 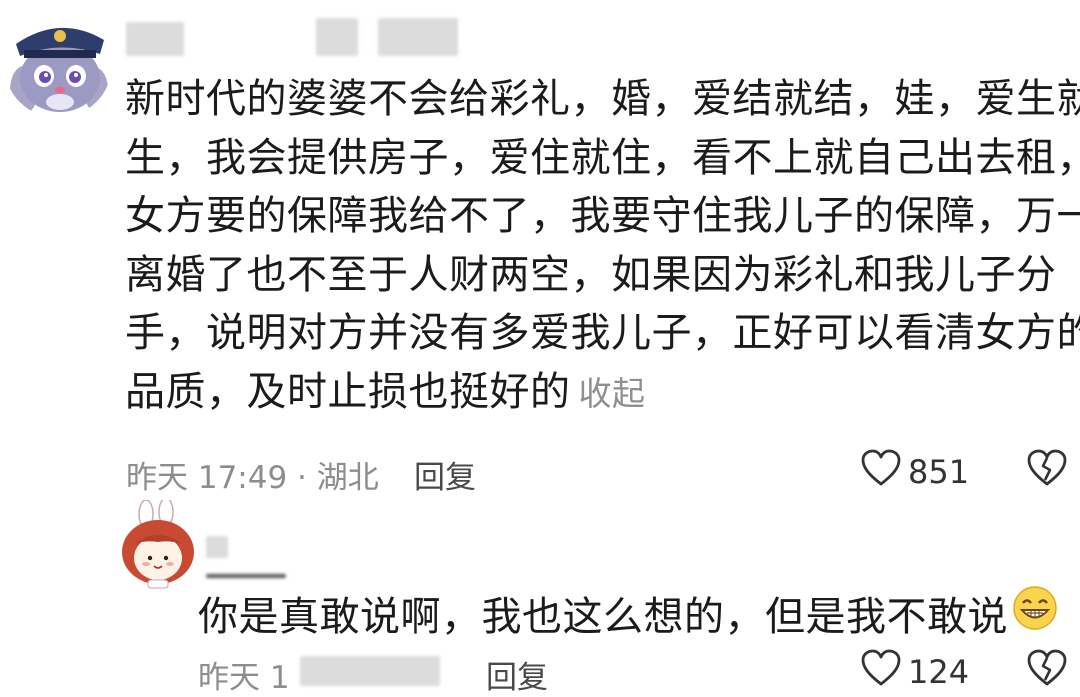 What do you see at coordinates (939, 672) in the screenshot?
I see `reply-like-count: 124` at bounding box center [939, 672].